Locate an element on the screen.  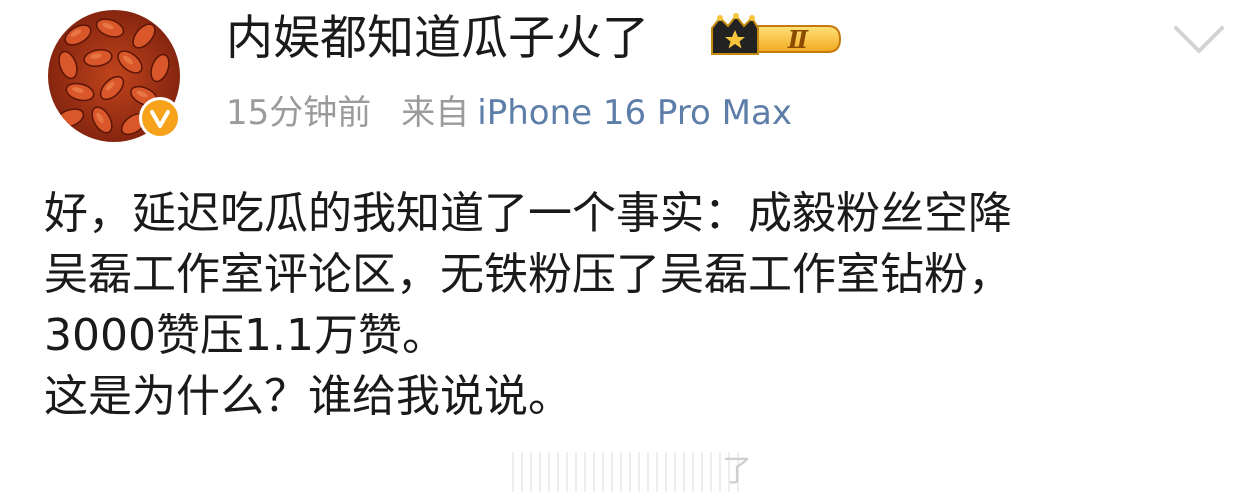
level-text: Ⅱ is located at coordinates (798, 39).